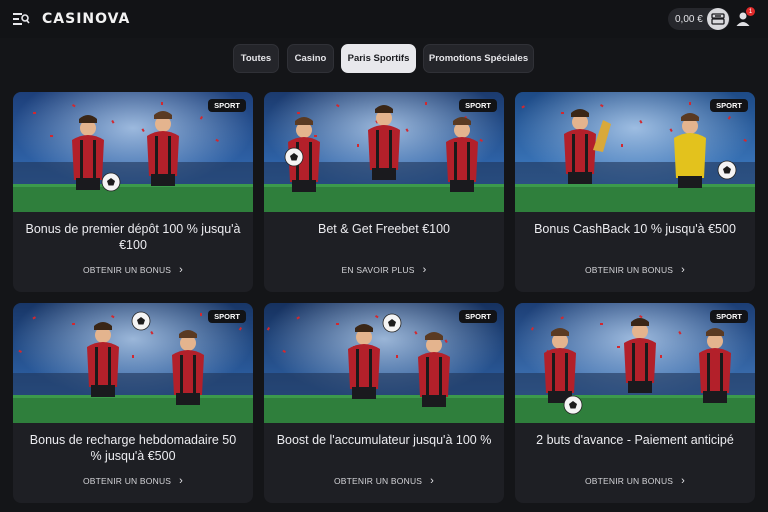 This screenshot has width=768, height=512. I want to click on menu-icon, so click(21, 19).